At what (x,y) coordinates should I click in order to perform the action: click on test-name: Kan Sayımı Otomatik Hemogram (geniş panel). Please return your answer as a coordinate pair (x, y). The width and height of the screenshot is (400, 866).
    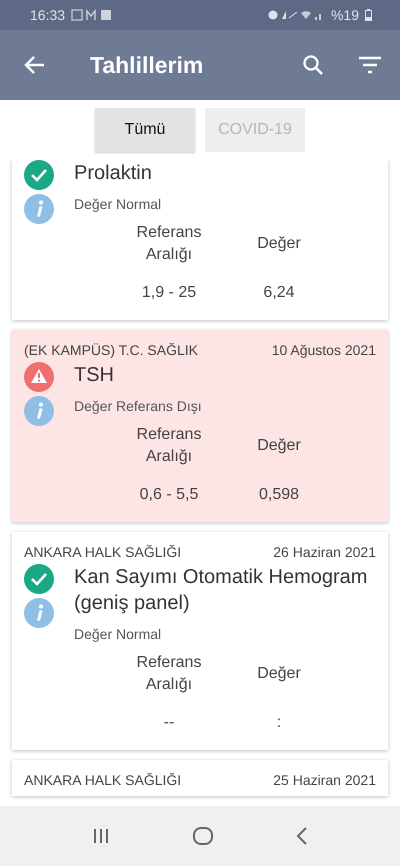
    Looking at the image, I should click on (221, 590).